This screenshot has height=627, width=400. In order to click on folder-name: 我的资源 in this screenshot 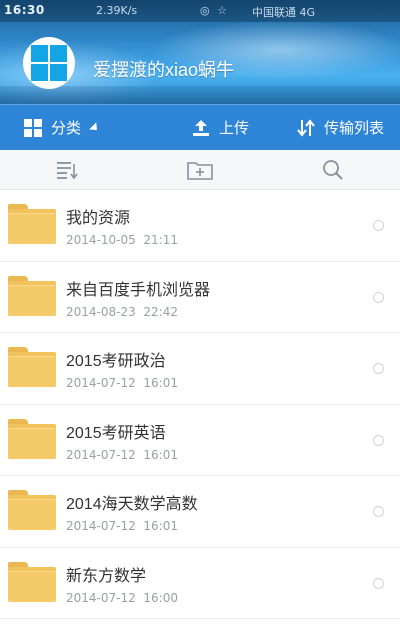, I will do `click(98, 218)`.